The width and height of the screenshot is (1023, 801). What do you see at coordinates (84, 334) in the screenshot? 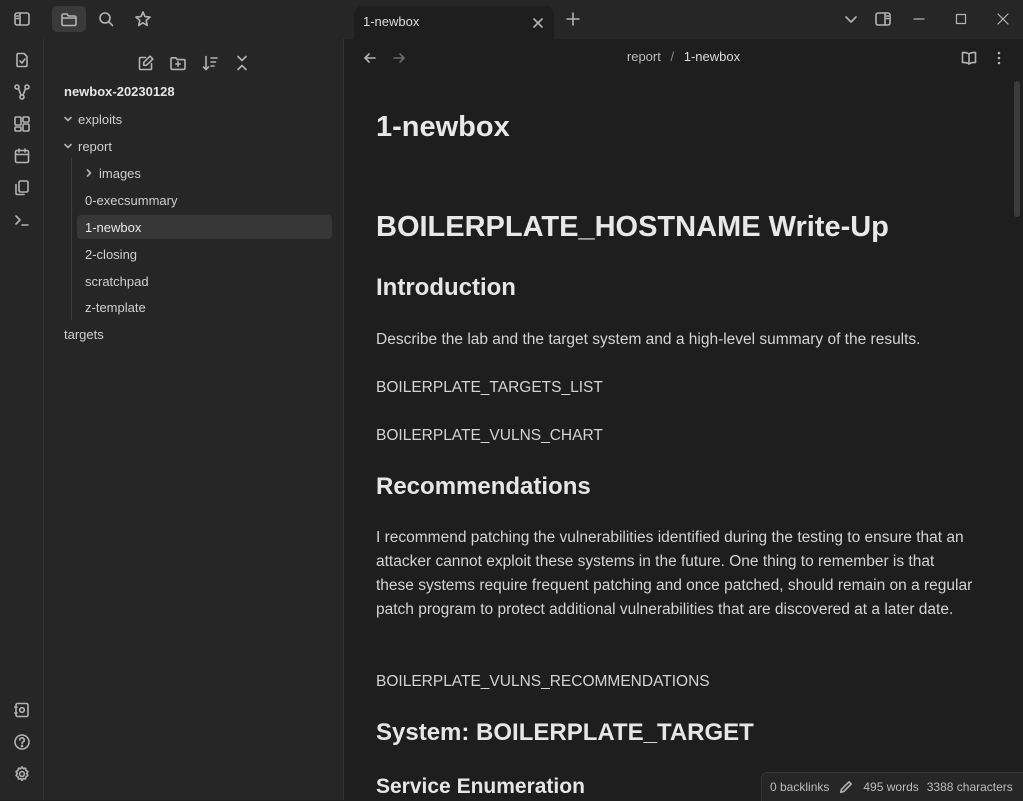
I see `tree-label: targets` at bounding box center [84, 334].